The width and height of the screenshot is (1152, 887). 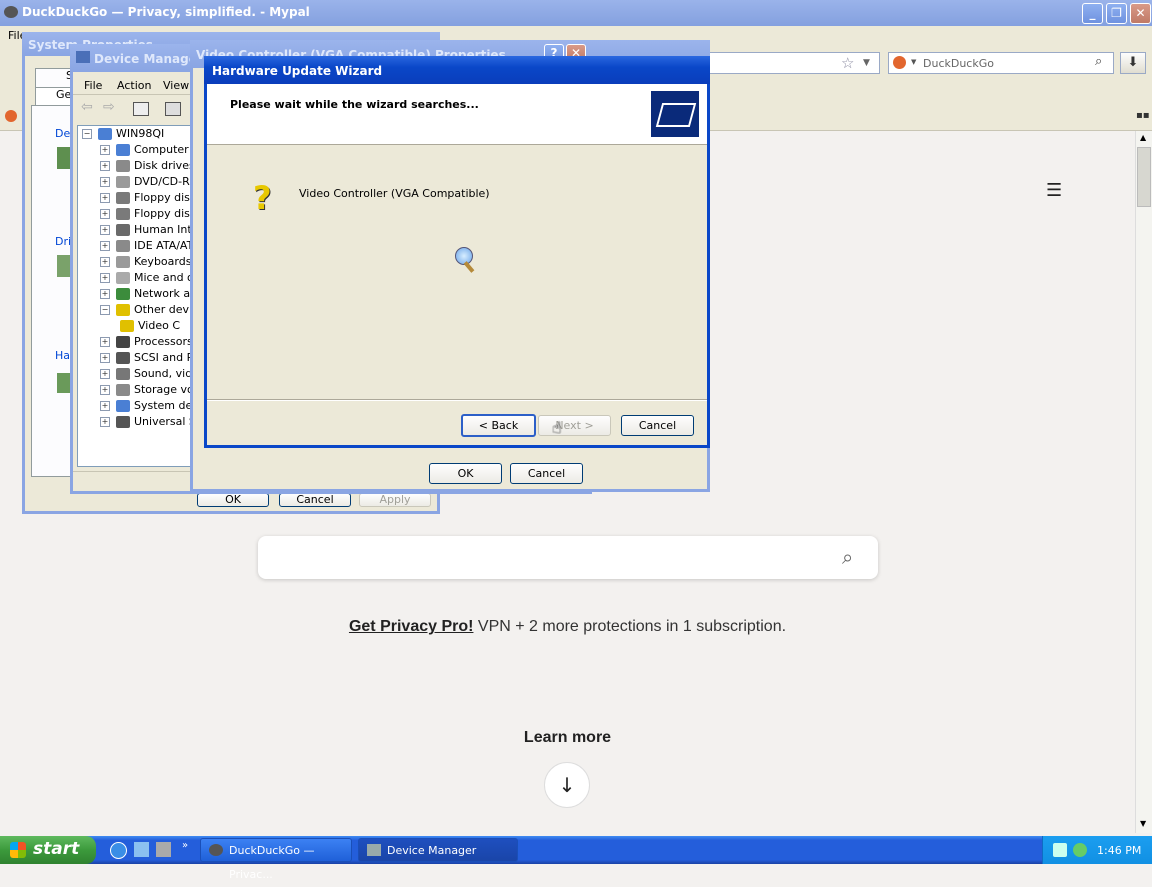 What do you see at coordinates (457, 70) in the screenshot?
I see `wizard-title-bar: Hardware Update Wizard` at bounding box center [457, 70].